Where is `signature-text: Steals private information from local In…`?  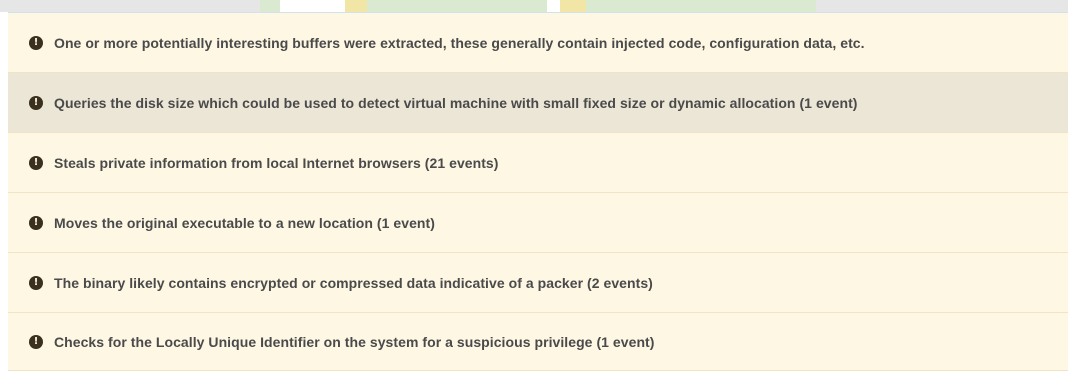
signature-text: Steals private information from local In… is located at coordinates (276, 162).